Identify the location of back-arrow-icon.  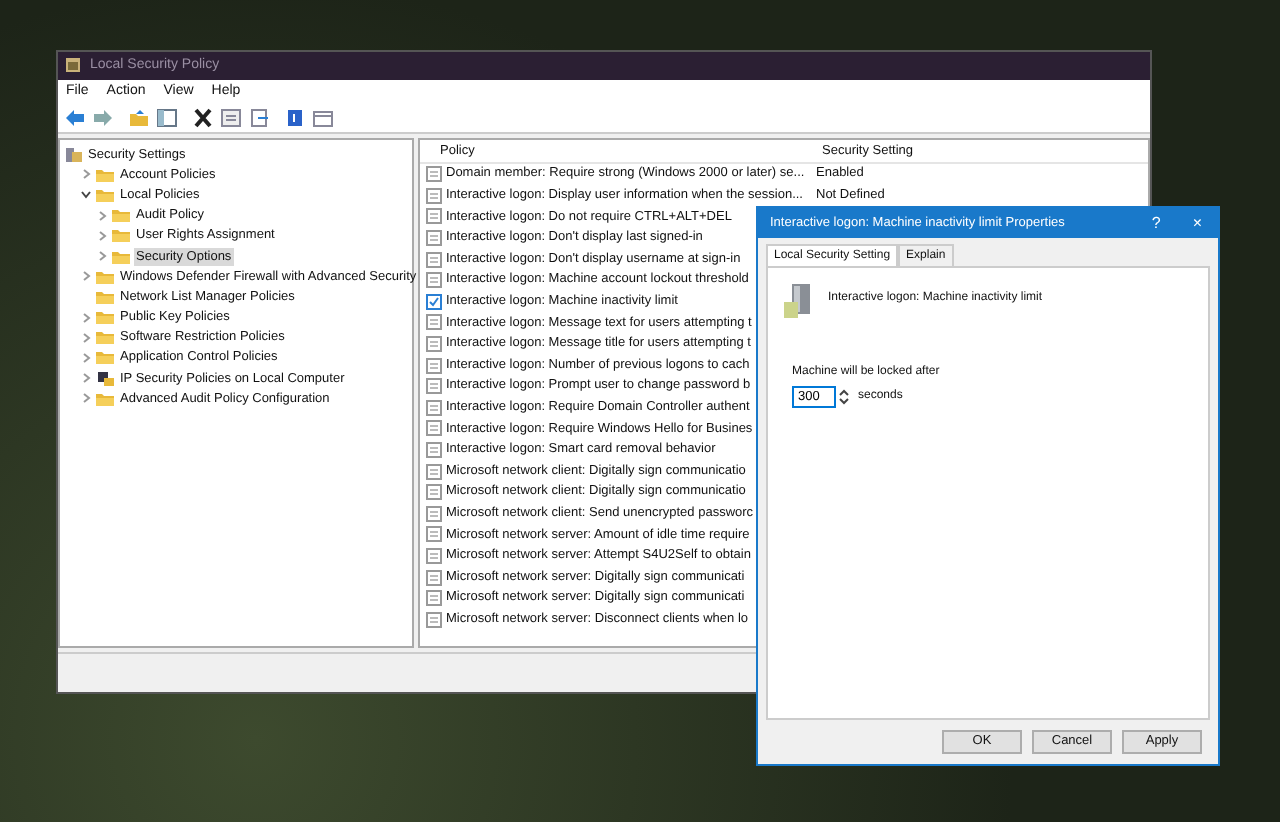
(75, 118).